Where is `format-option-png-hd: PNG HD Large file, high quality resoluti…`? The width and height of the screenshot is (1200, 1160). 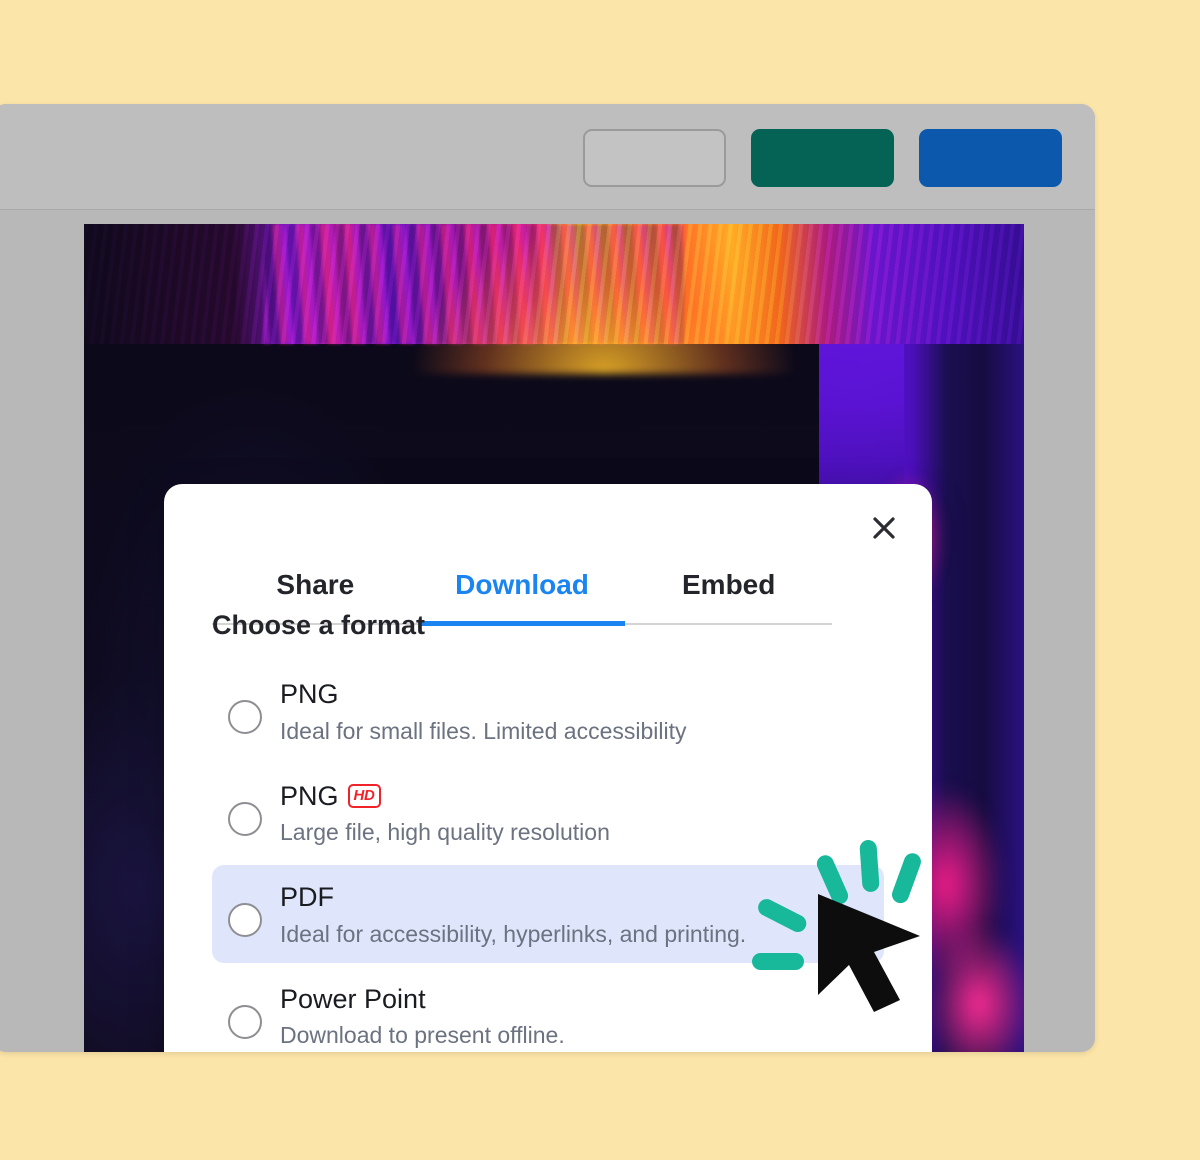 format-option-png-hd: PNG HD Large file, high quality resoluti… is located at coordinates (548, 813).